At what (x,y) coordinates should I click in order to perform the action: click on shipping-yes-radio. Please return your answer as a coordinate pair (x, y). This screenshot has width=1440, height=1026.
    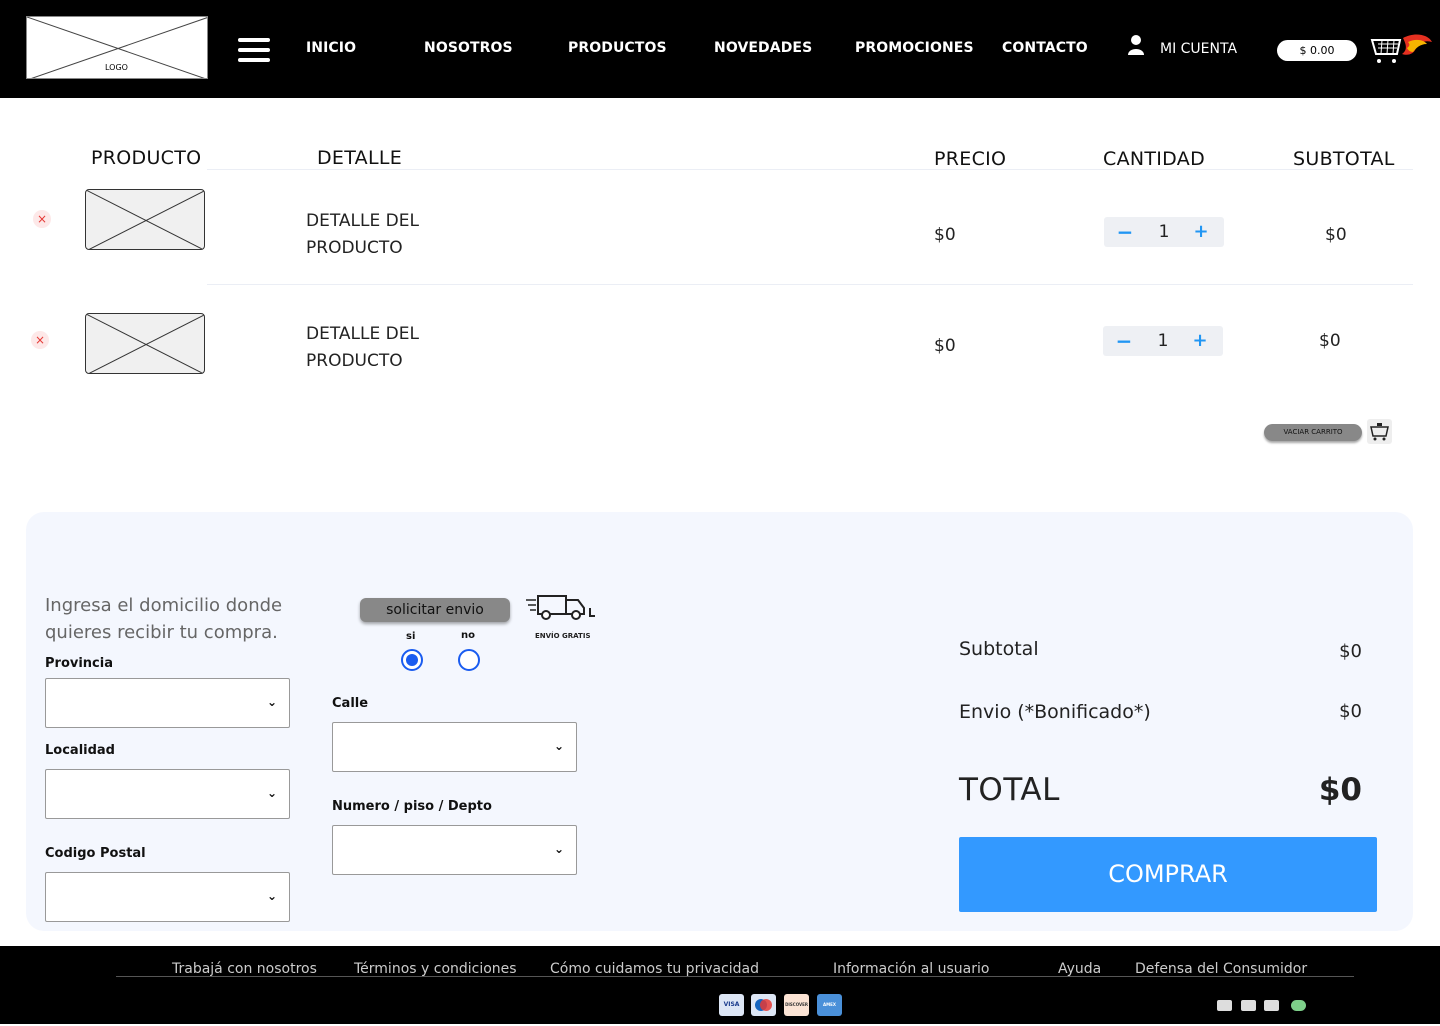
    Looking at the image, I should click on (412, 660).